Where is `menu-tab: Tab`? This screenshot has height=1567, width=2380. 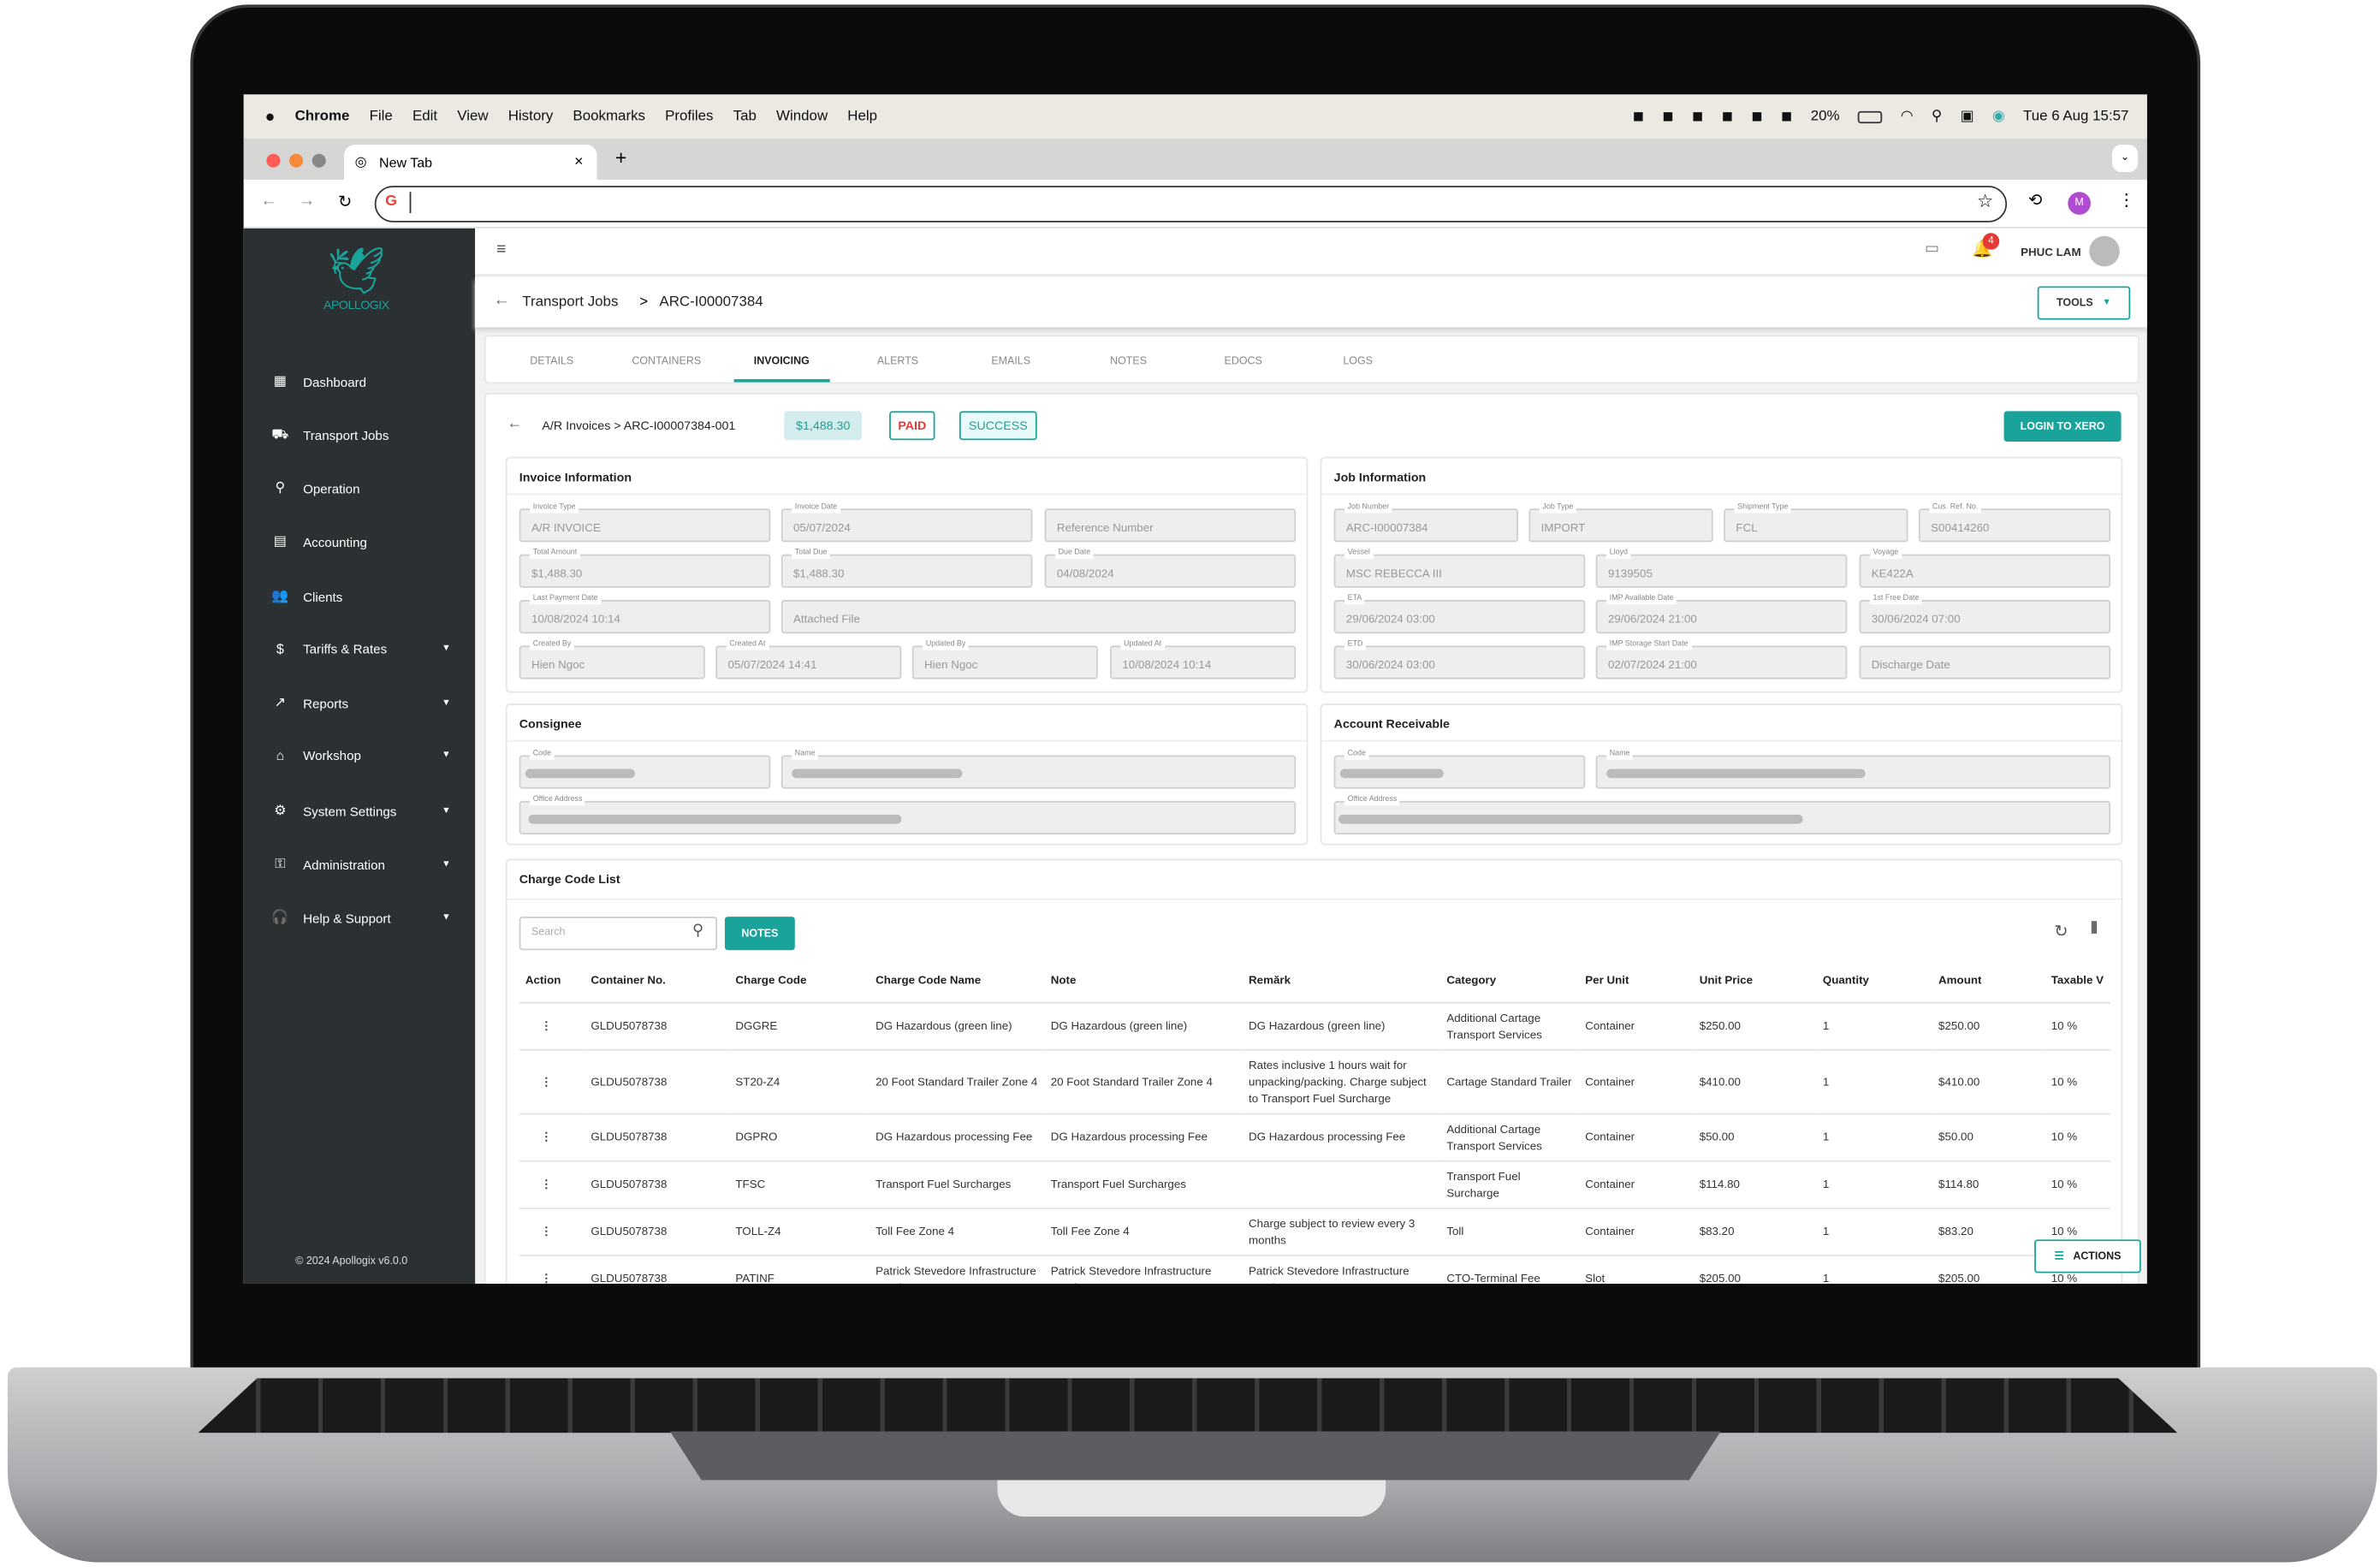
menu-tab: Tab is located at coordinates (745, 117).